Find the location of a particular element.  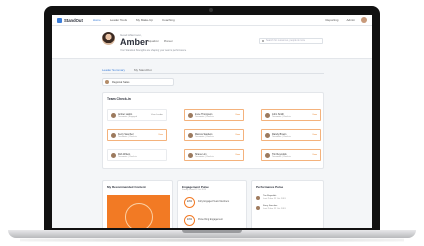

team-select: Regional Sales is located at coordinates (138, 82).